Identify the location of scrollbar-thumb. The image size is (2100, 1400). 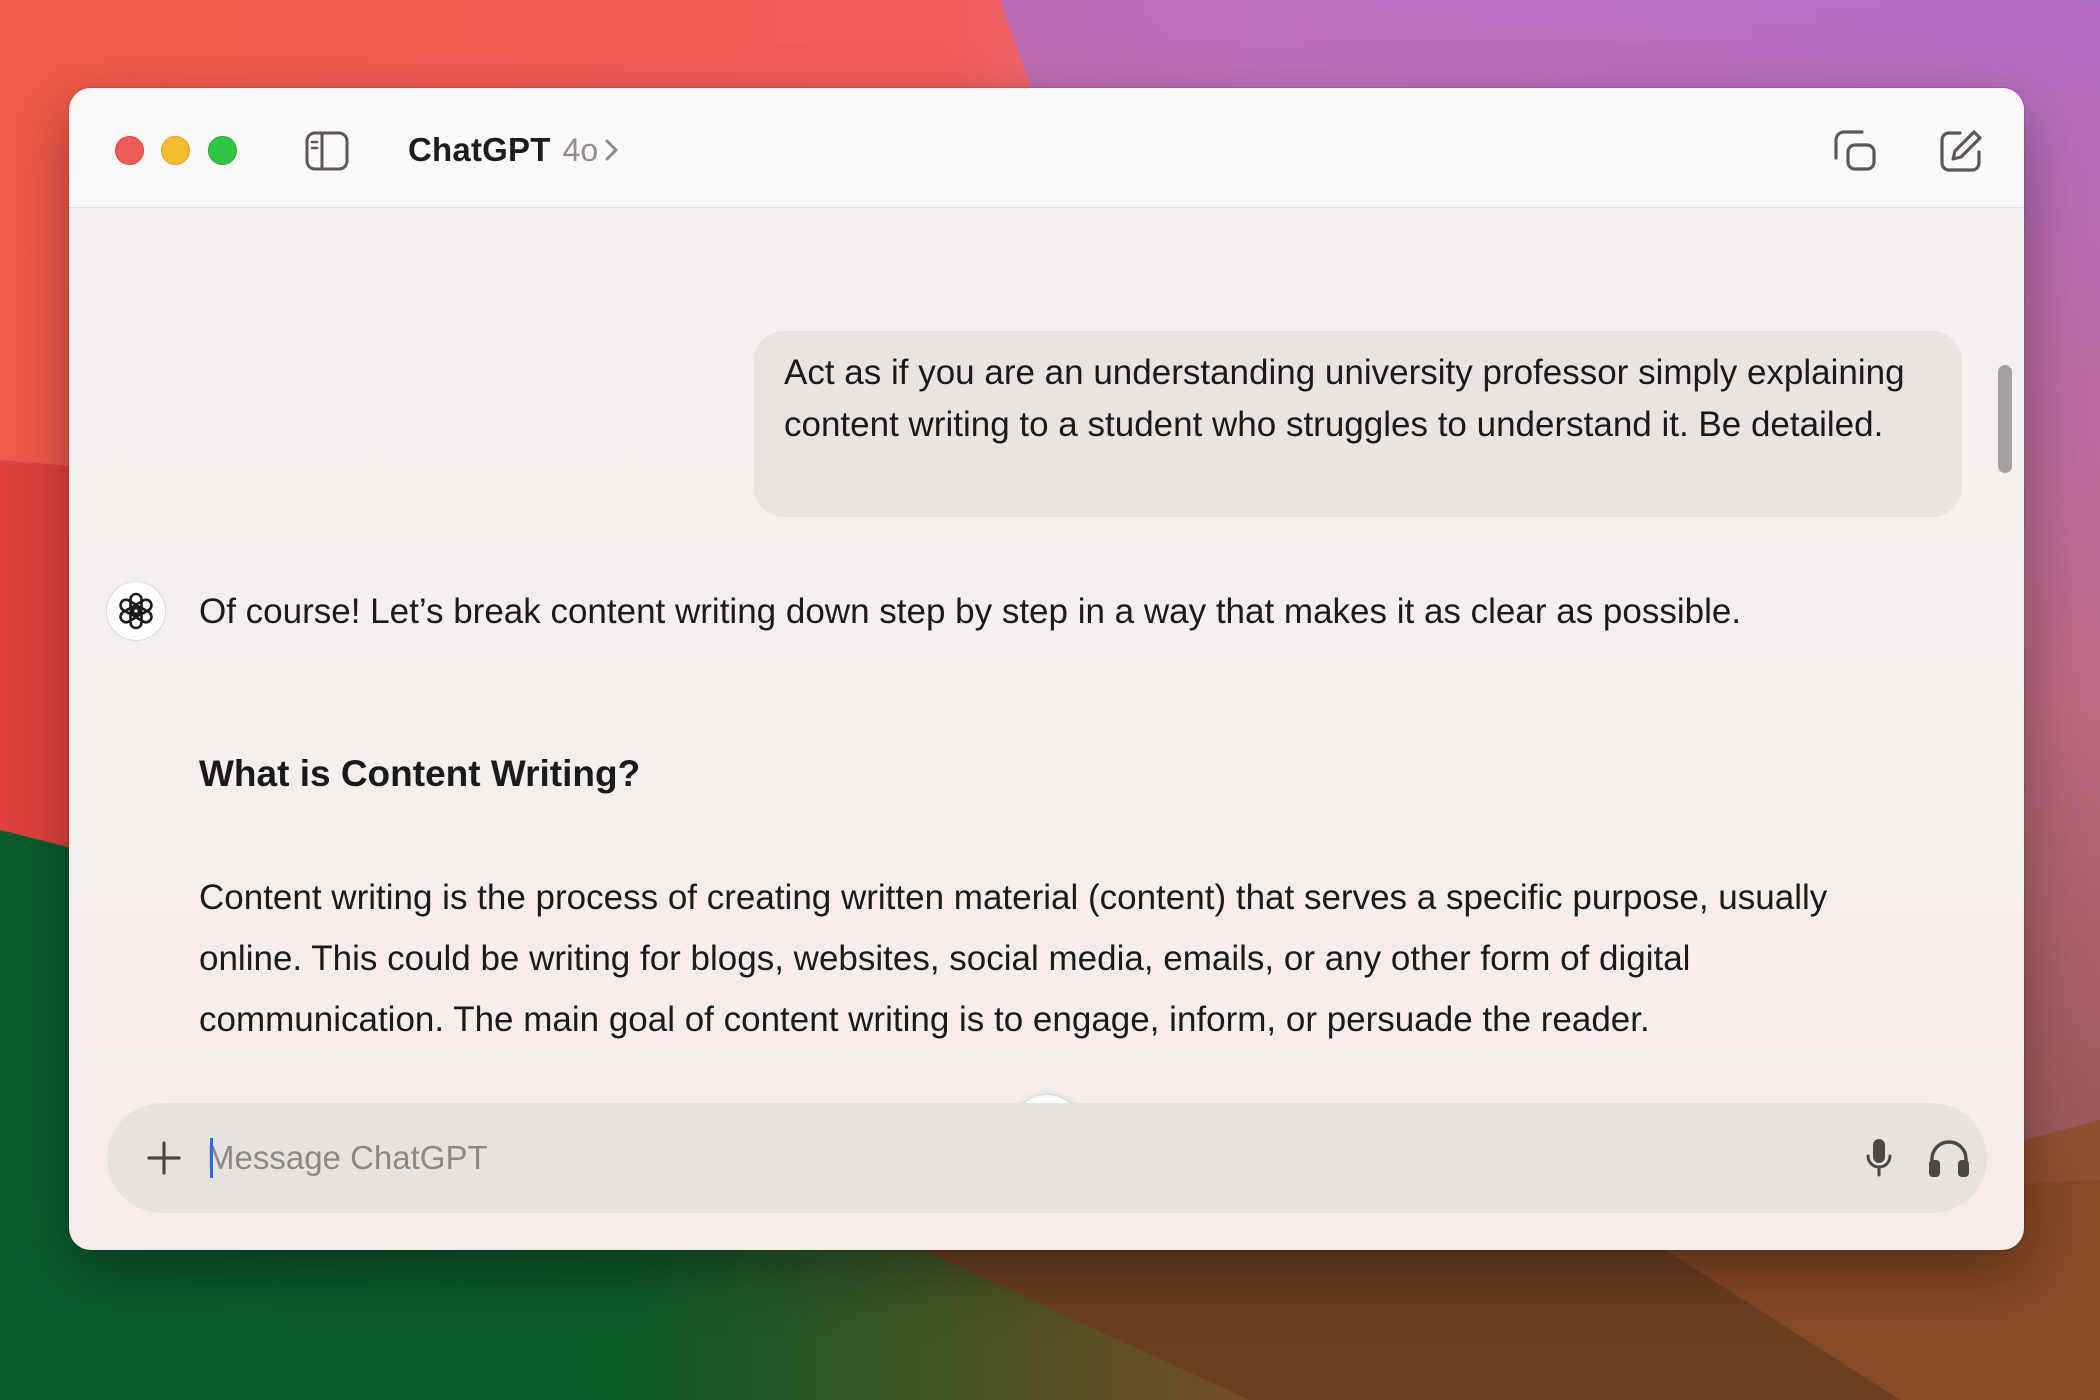
(2005, 419).